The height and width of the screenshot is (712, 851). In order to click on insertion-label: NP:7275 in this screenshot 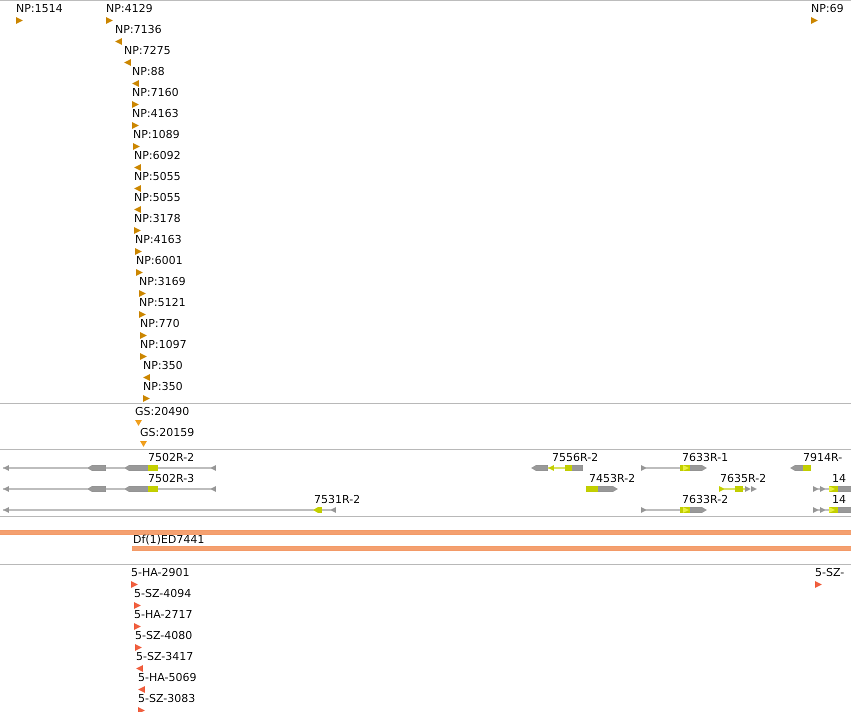, I will do `click(147, 51)`.